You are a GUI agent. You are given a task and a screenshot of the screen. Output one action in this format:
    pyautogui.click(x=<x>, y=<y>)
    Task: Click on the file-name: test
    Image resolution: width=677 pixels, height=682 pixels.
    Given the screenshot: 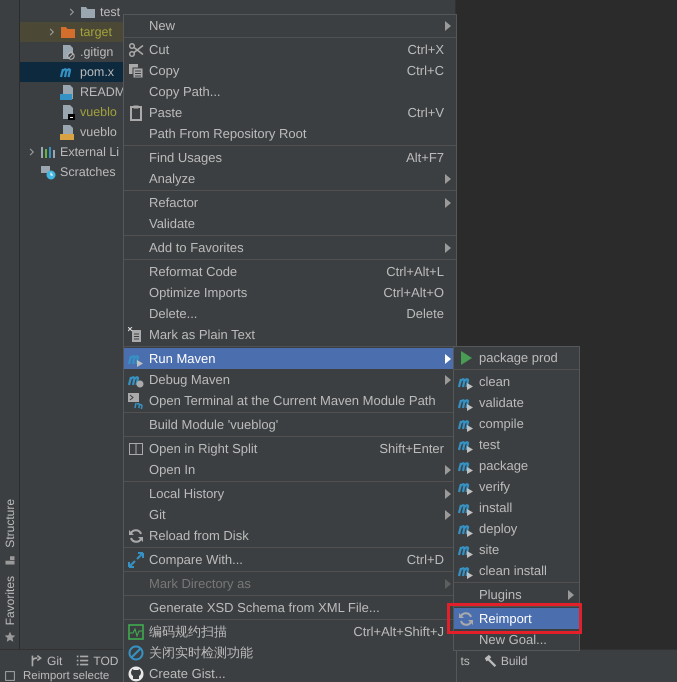 What is the action you would take?
    pyautogui.click(x=110, y=12)
    